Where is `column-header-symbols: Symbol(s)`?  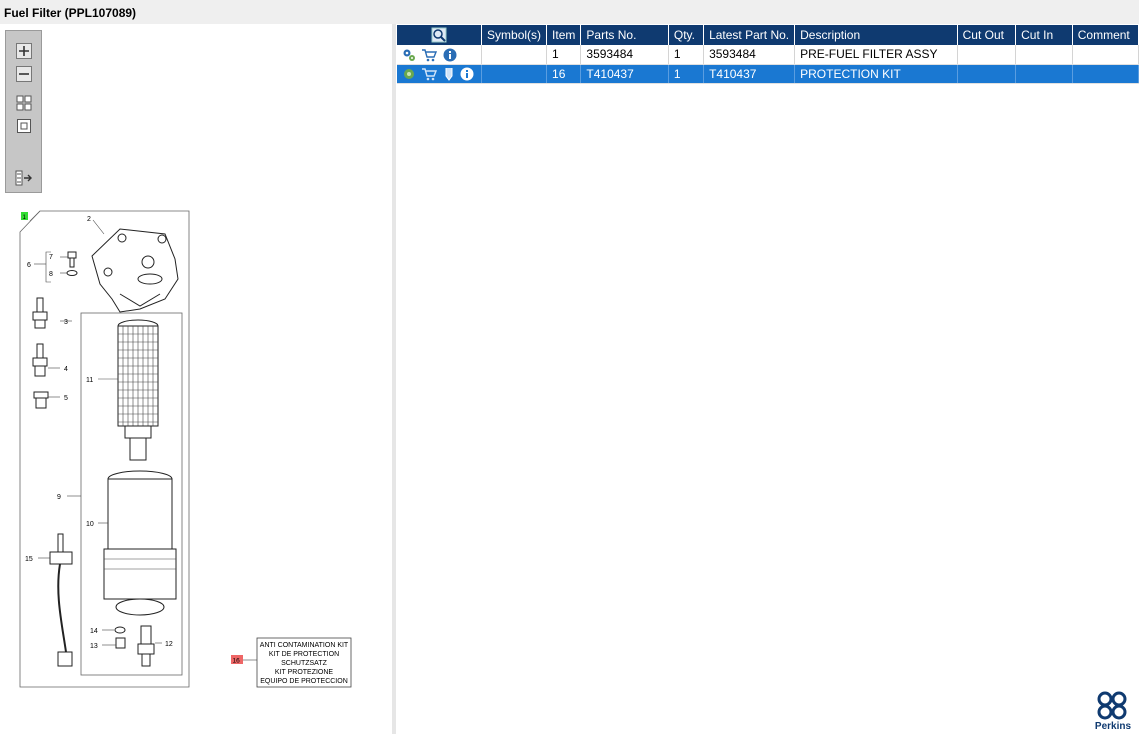
column-header-symbols: Symbol(s) is located at coordinates (514, 35).